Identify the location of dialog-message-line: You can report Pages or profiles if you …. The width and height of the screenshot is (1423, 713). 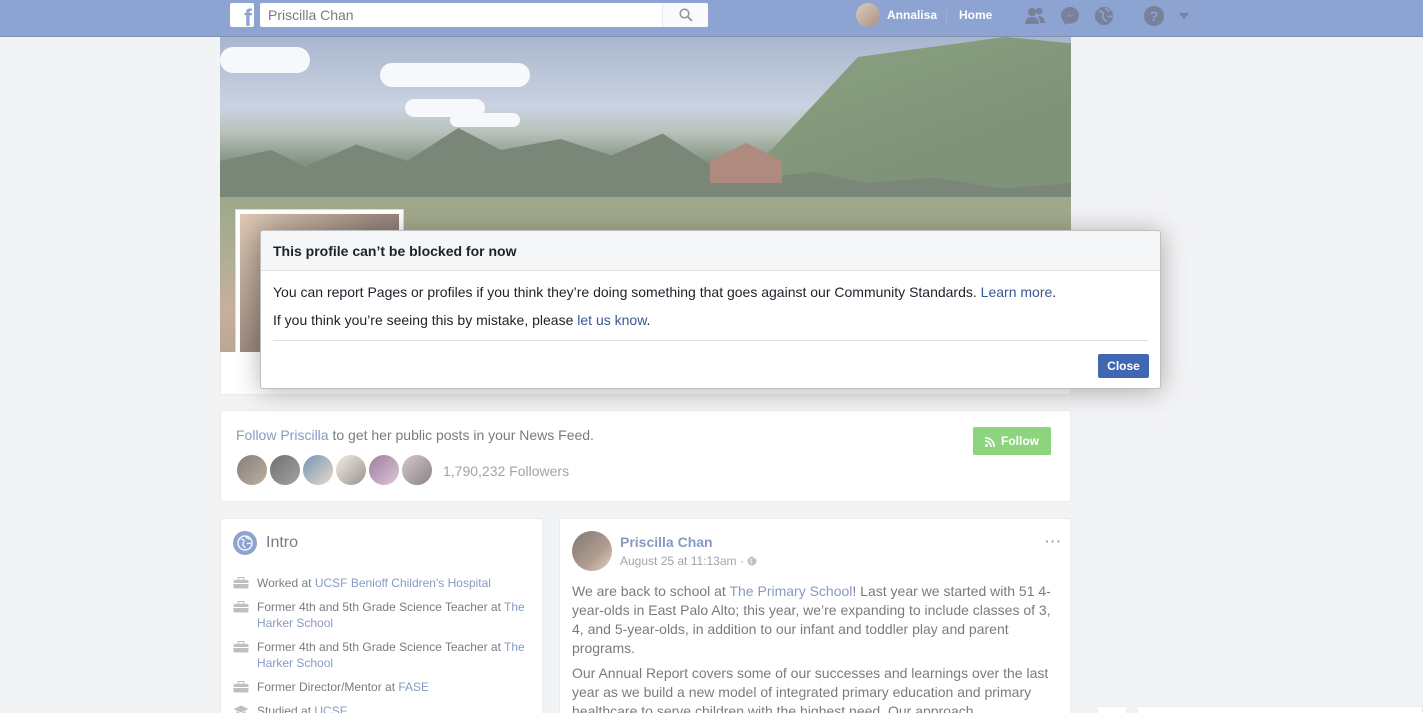
(664, 292).